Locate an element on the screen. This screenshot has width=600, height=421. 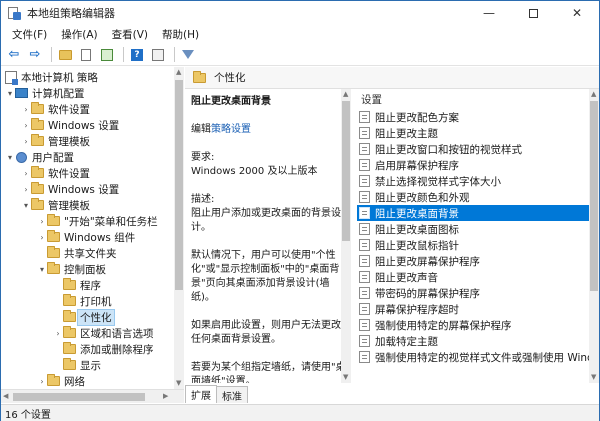
tree-item-start-menu: › "开始"菜单和任务栏 is located at coordinates (97, 221).